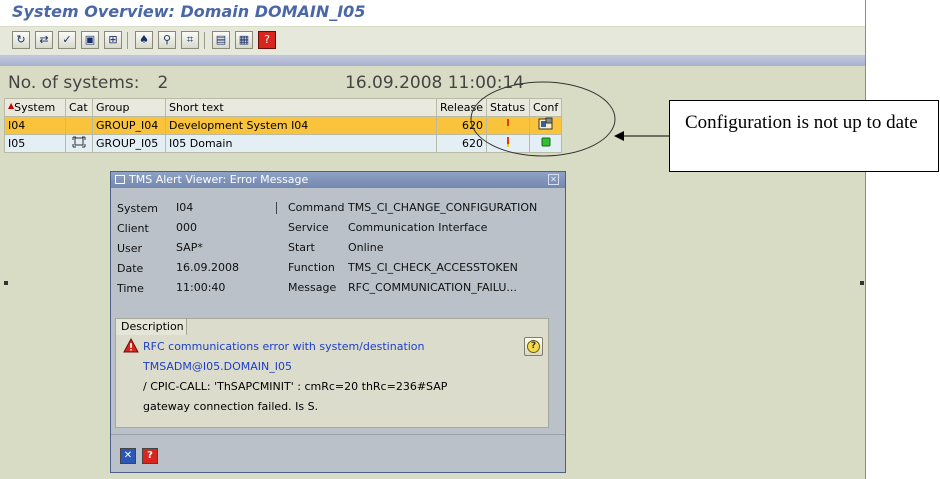 Image resolution: width=940 pixels, height=479 pixels. Describe the element at coordinates (418, 227) in the screenshot. I see `value-service: Communication Interface` at that location.